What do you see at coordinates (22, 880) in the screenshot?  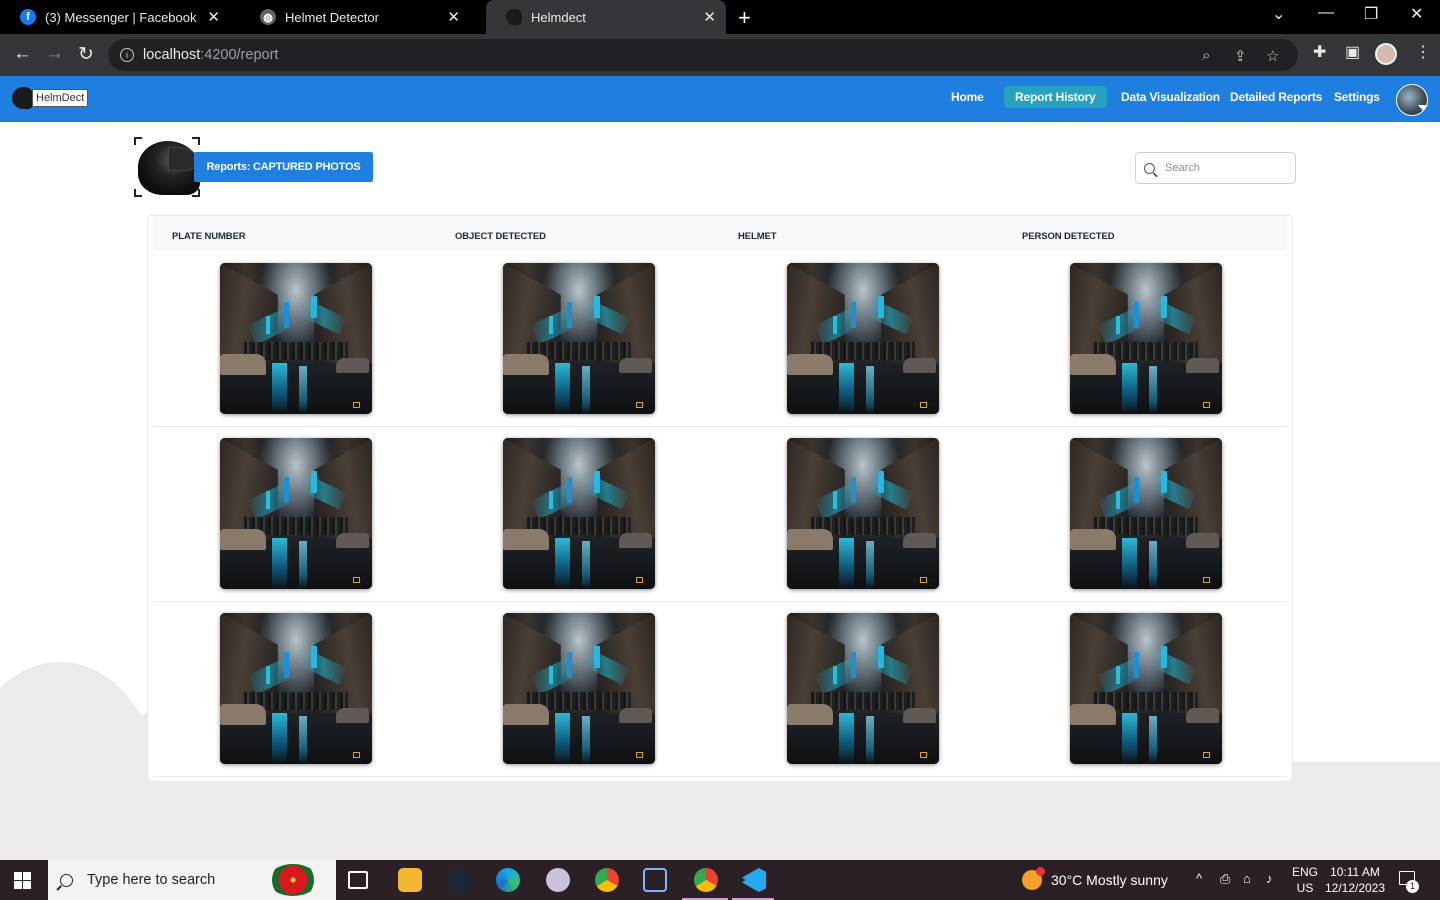 I see `windows-start-icon` at bounding box center [22, 880].